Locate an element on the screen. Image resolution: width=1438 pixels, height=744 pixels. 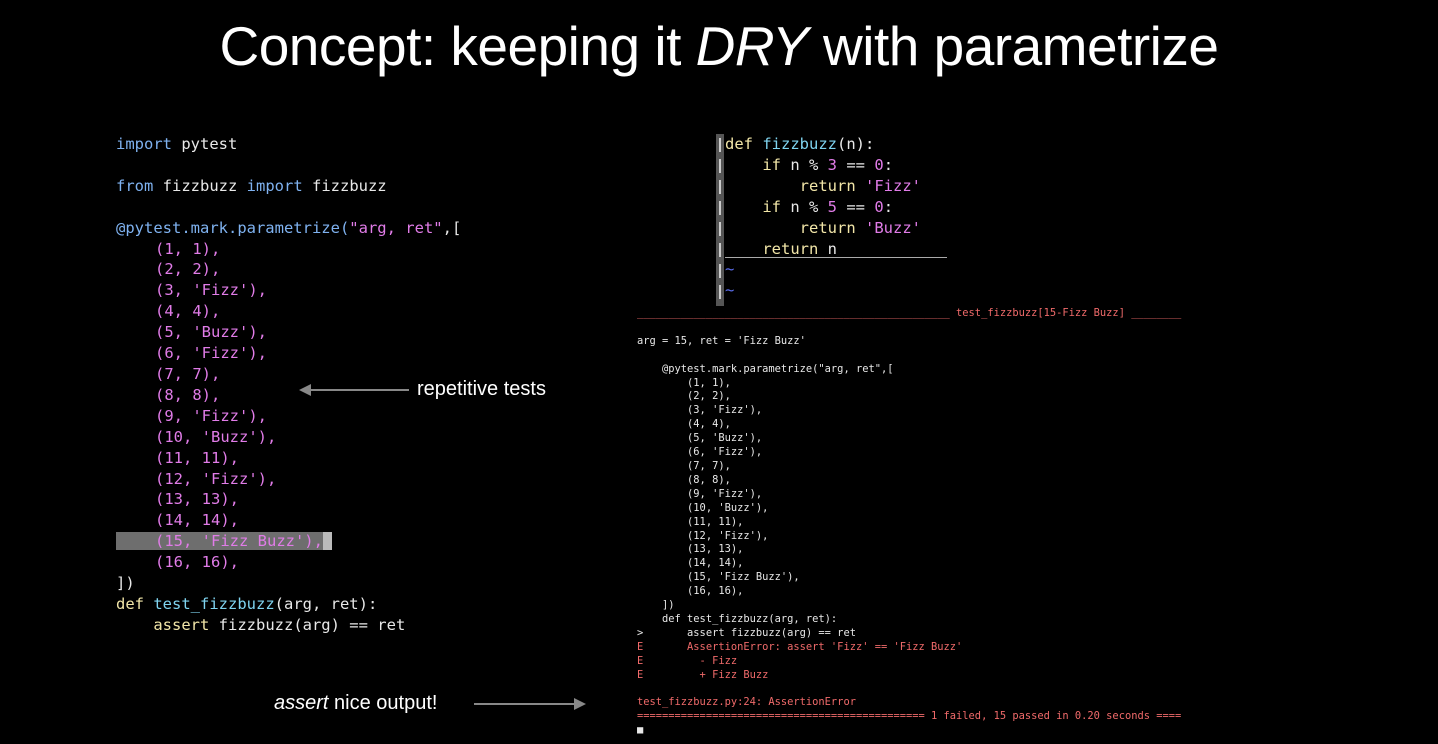
title-prefix: Concept: keeping it is located at coordinates (457, 46).